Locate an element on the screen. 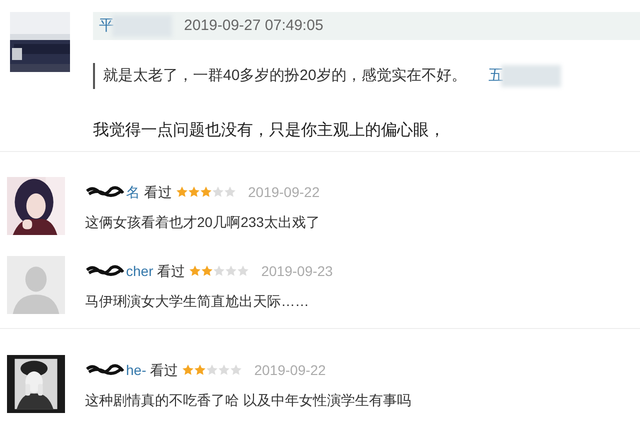 The height and width of the screenshot is (428, 640). comment-text: 这种剧情真的不吃香了哈 以及中年女性演学生有事吗 is located at coordinates (248, 400).